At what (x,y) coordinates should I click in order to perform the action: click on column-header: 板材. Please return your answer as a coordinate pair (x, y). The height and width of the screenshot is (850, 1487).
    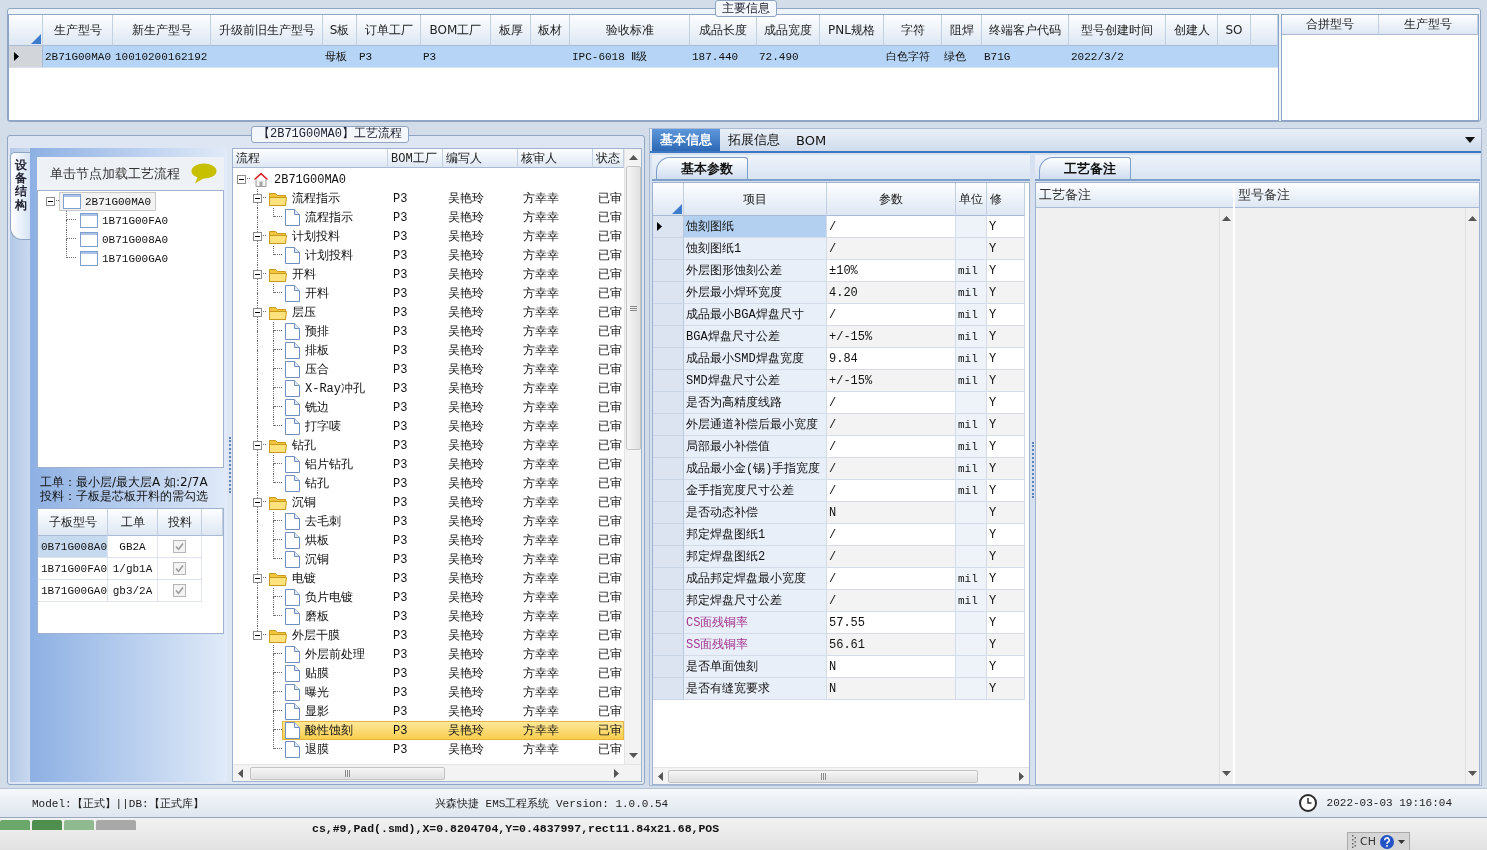
    Looking at the image, I should click on (550, 30).